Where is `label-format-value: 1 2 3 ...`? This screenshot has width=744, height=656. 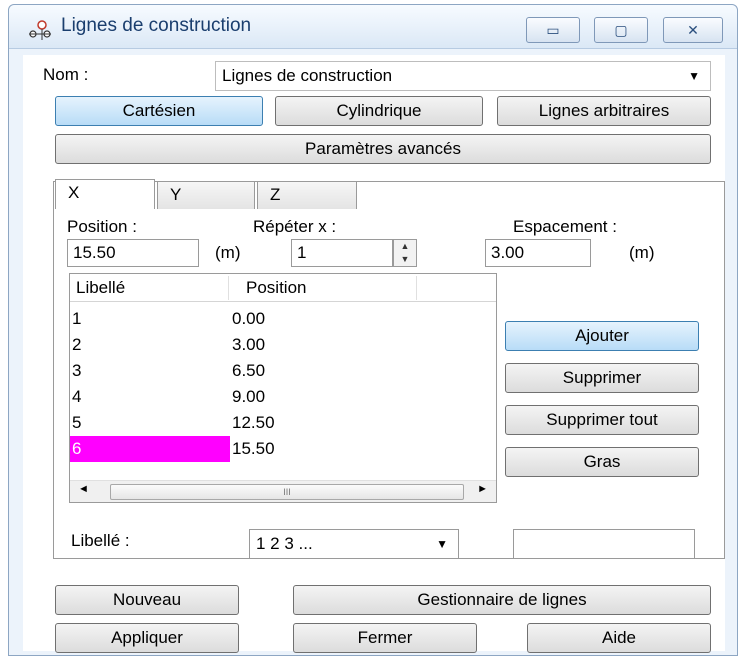 label-format-value: 1 2 3 ... is located at coordinates (284, 543).